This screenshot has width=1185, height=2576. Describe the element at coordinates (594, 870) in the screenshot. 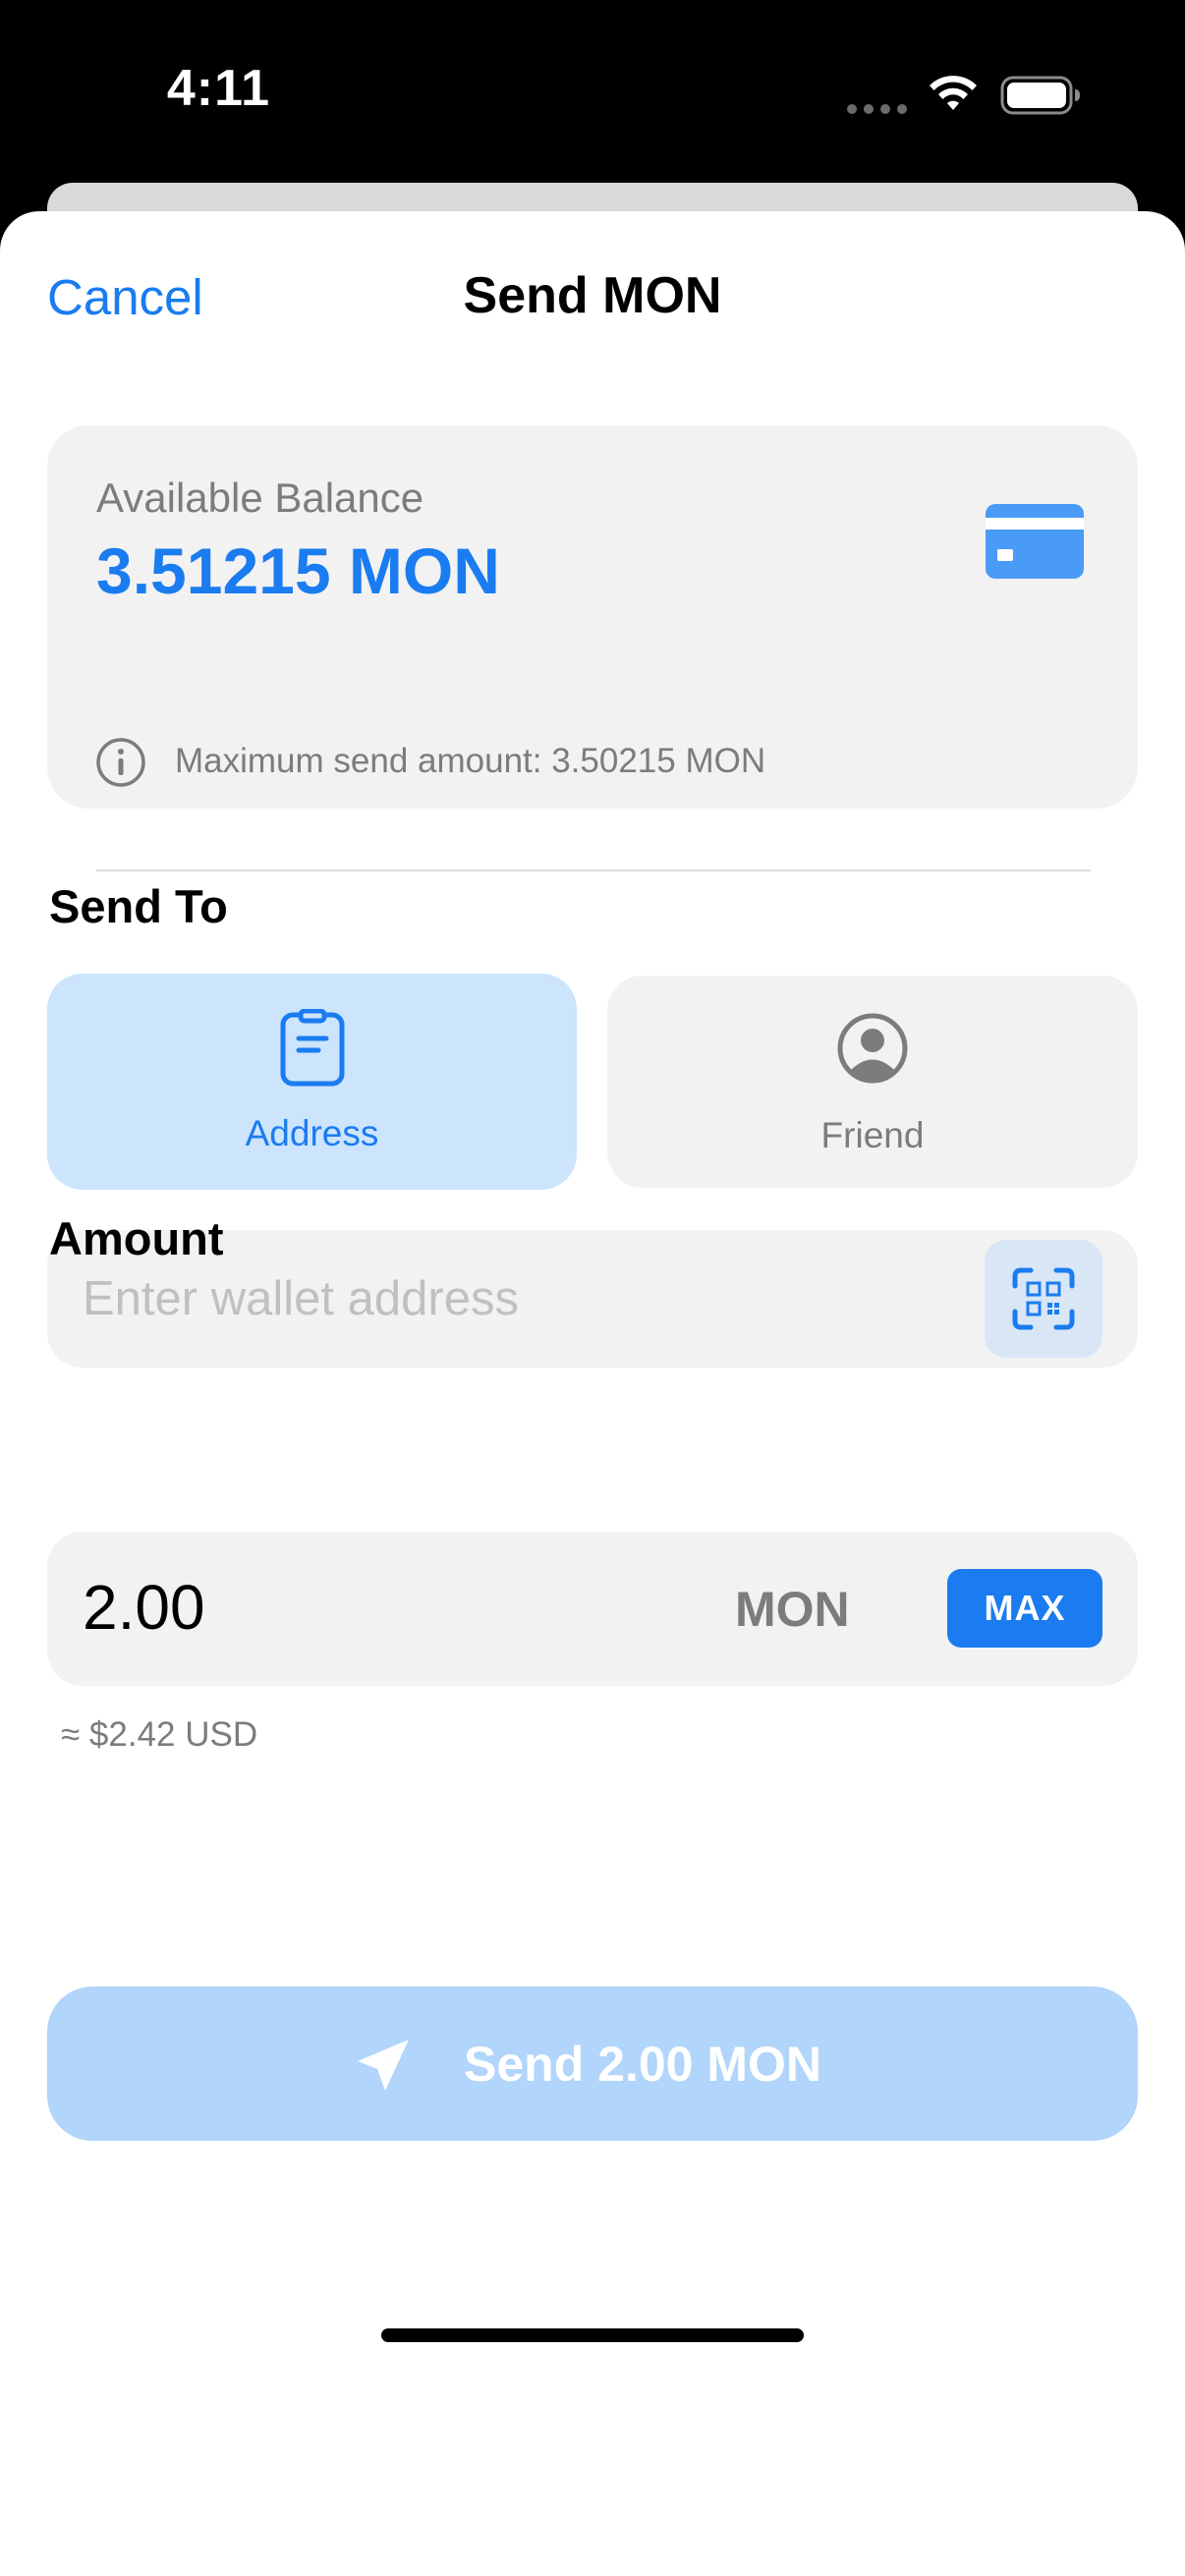

I see `divider` at that location.